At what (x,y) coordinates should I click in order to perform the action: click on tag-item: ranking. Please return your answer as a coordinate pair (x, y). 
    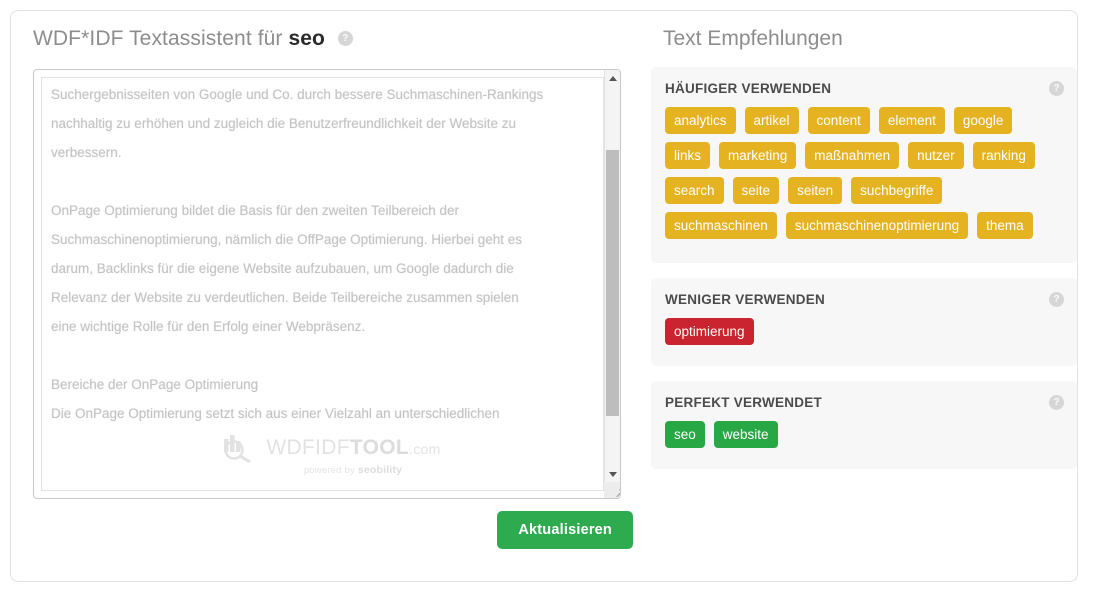
    Looking at the image, I should click on (1003, 155).